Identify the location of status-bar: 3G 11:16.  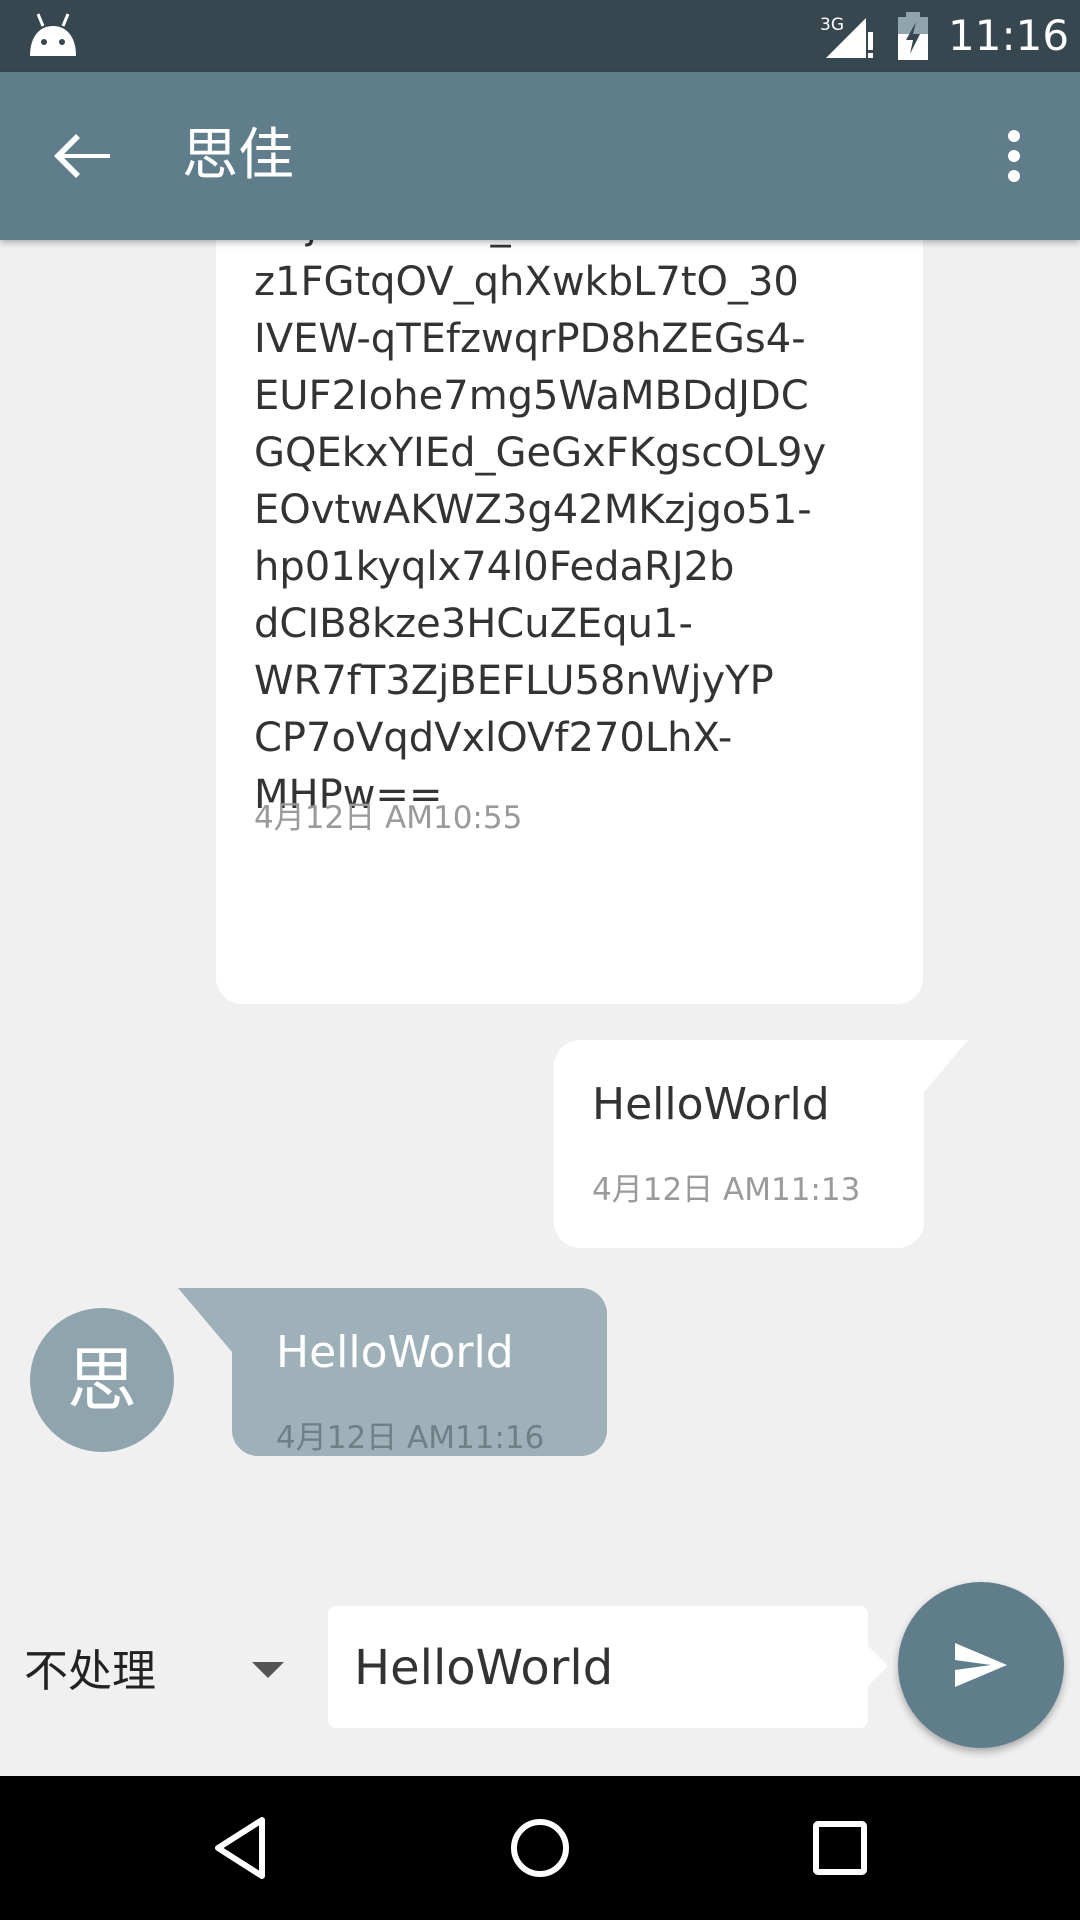
(540, 36).